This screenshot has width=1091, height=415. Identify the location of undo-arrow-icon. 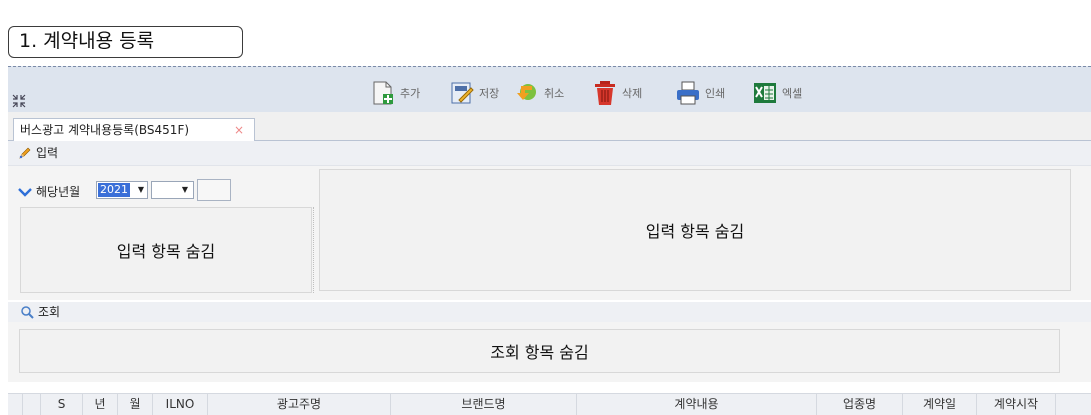
(526, 92).